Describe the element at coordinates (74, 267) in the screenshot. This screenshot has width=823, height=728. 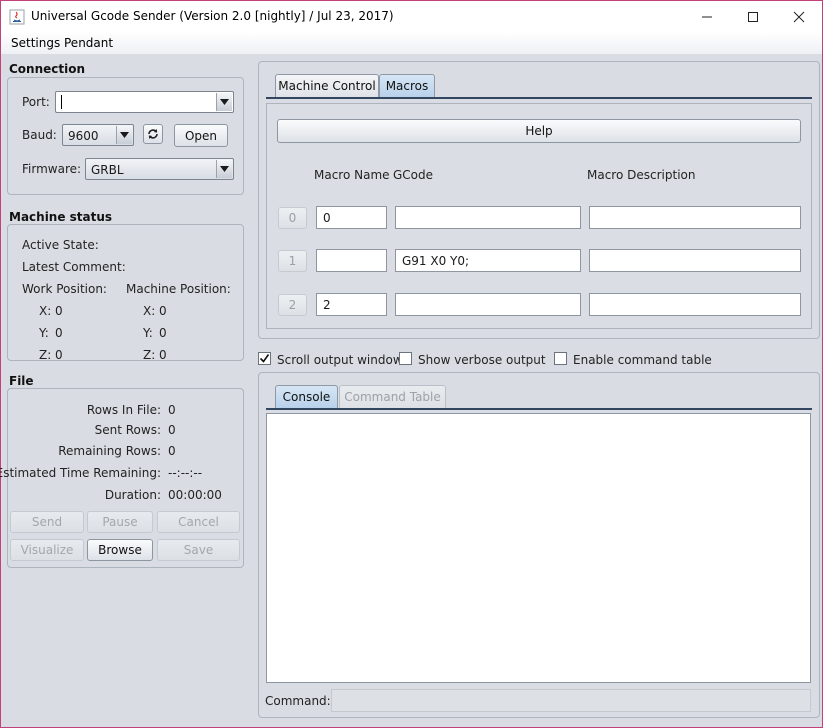
I see `latest-comment-label: Latest Comment:` at that location.